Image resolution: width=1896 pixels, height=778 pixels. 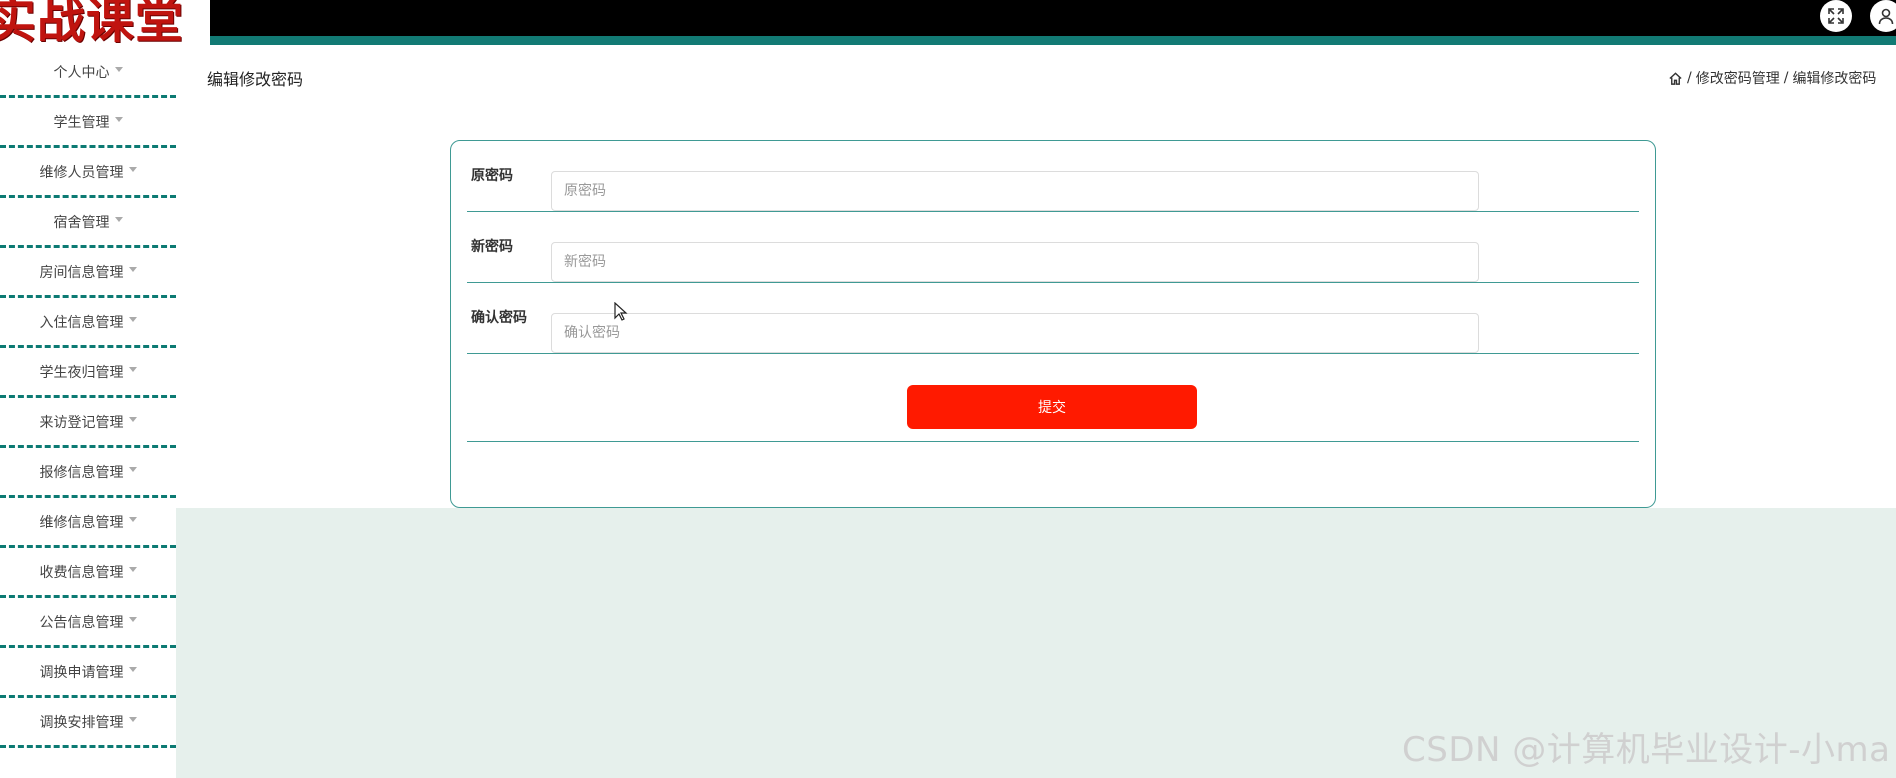 I want to click on user-icon, so click(x=1886, y=16).